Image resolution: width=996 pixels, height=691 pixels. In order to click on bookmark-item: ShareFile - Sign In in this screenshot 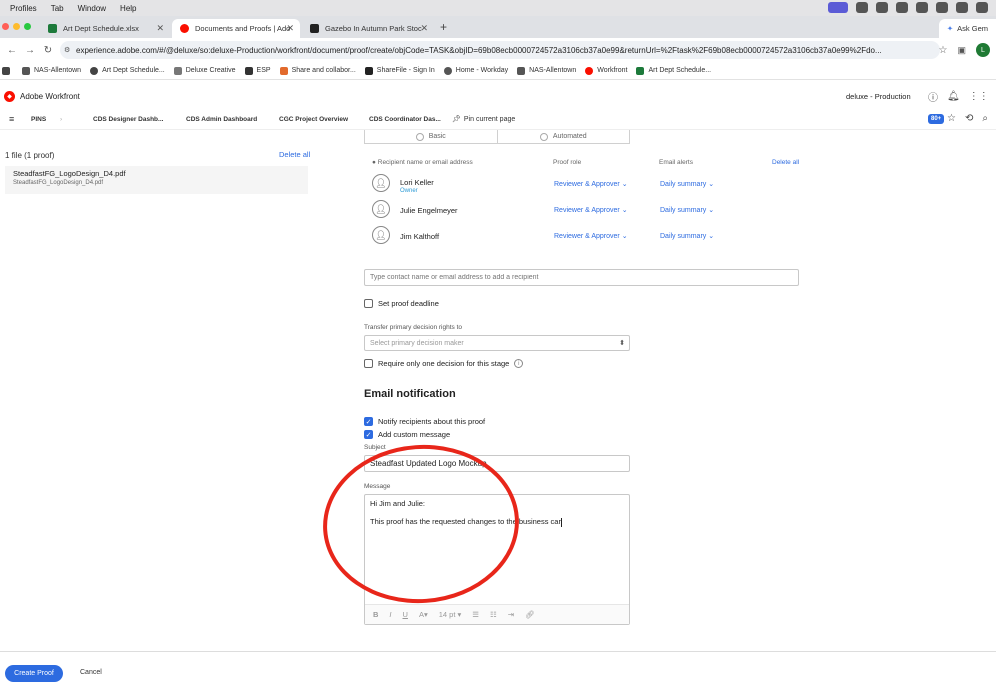, I will do `click(399, 70)`.